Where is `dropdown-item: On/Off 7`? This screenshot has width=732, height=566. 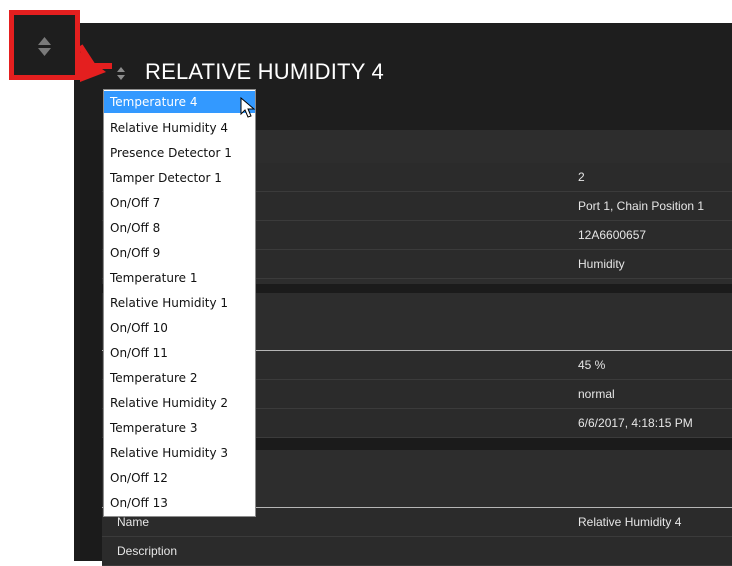 dropdown-item: On/Off 7 is located at coordinates (179, 203).